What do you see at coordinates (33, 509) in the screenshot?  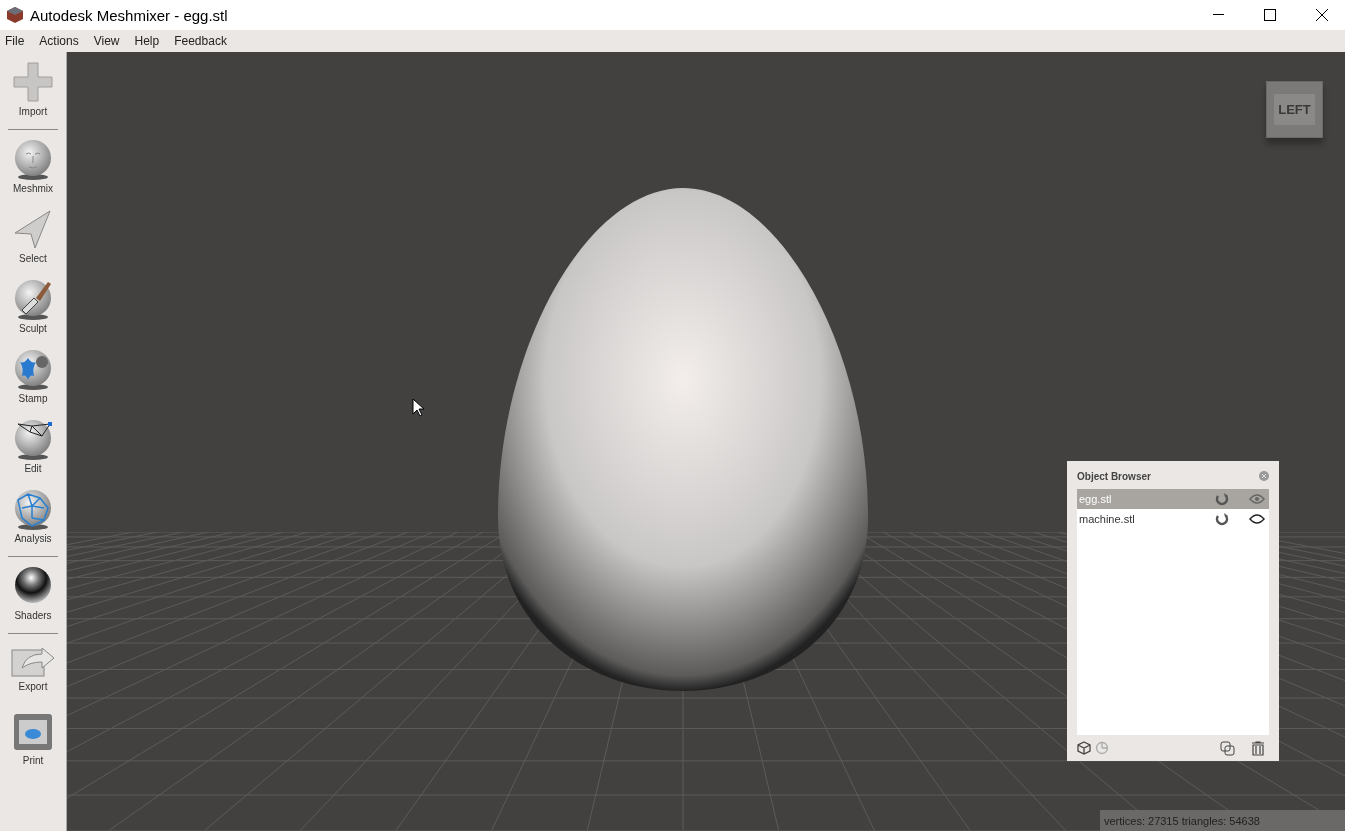 I see `sphere-mesh-icon` at bounding box center [33, 509].